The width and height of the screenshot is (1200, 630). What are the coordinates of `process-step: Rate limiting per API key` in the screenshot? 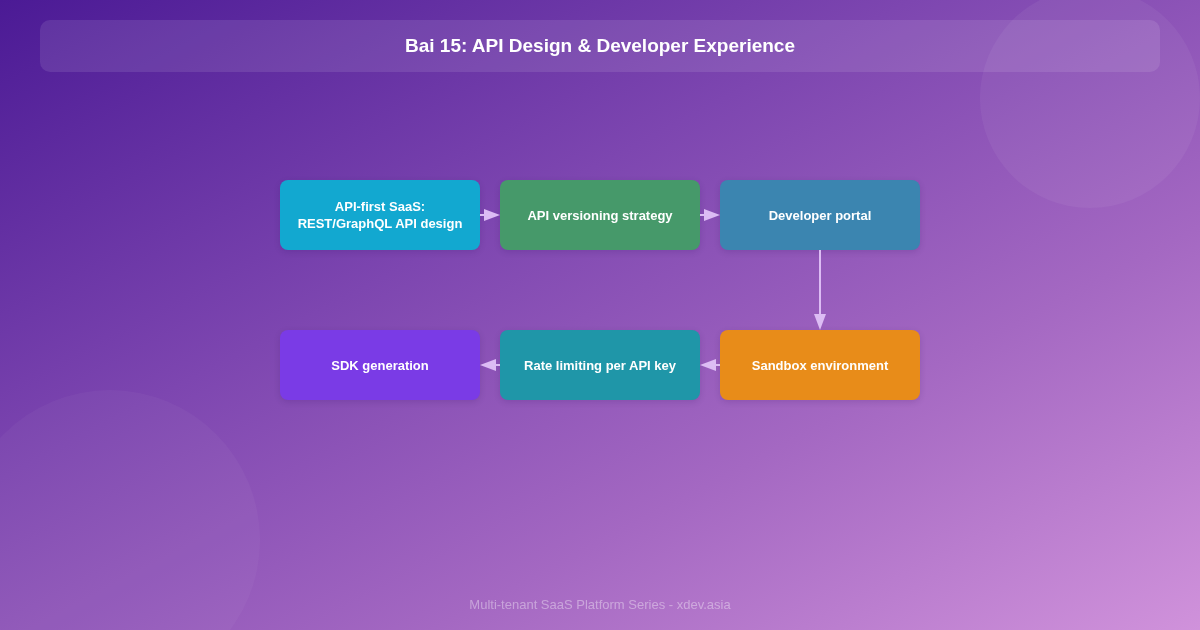 It's located at (600, 365).